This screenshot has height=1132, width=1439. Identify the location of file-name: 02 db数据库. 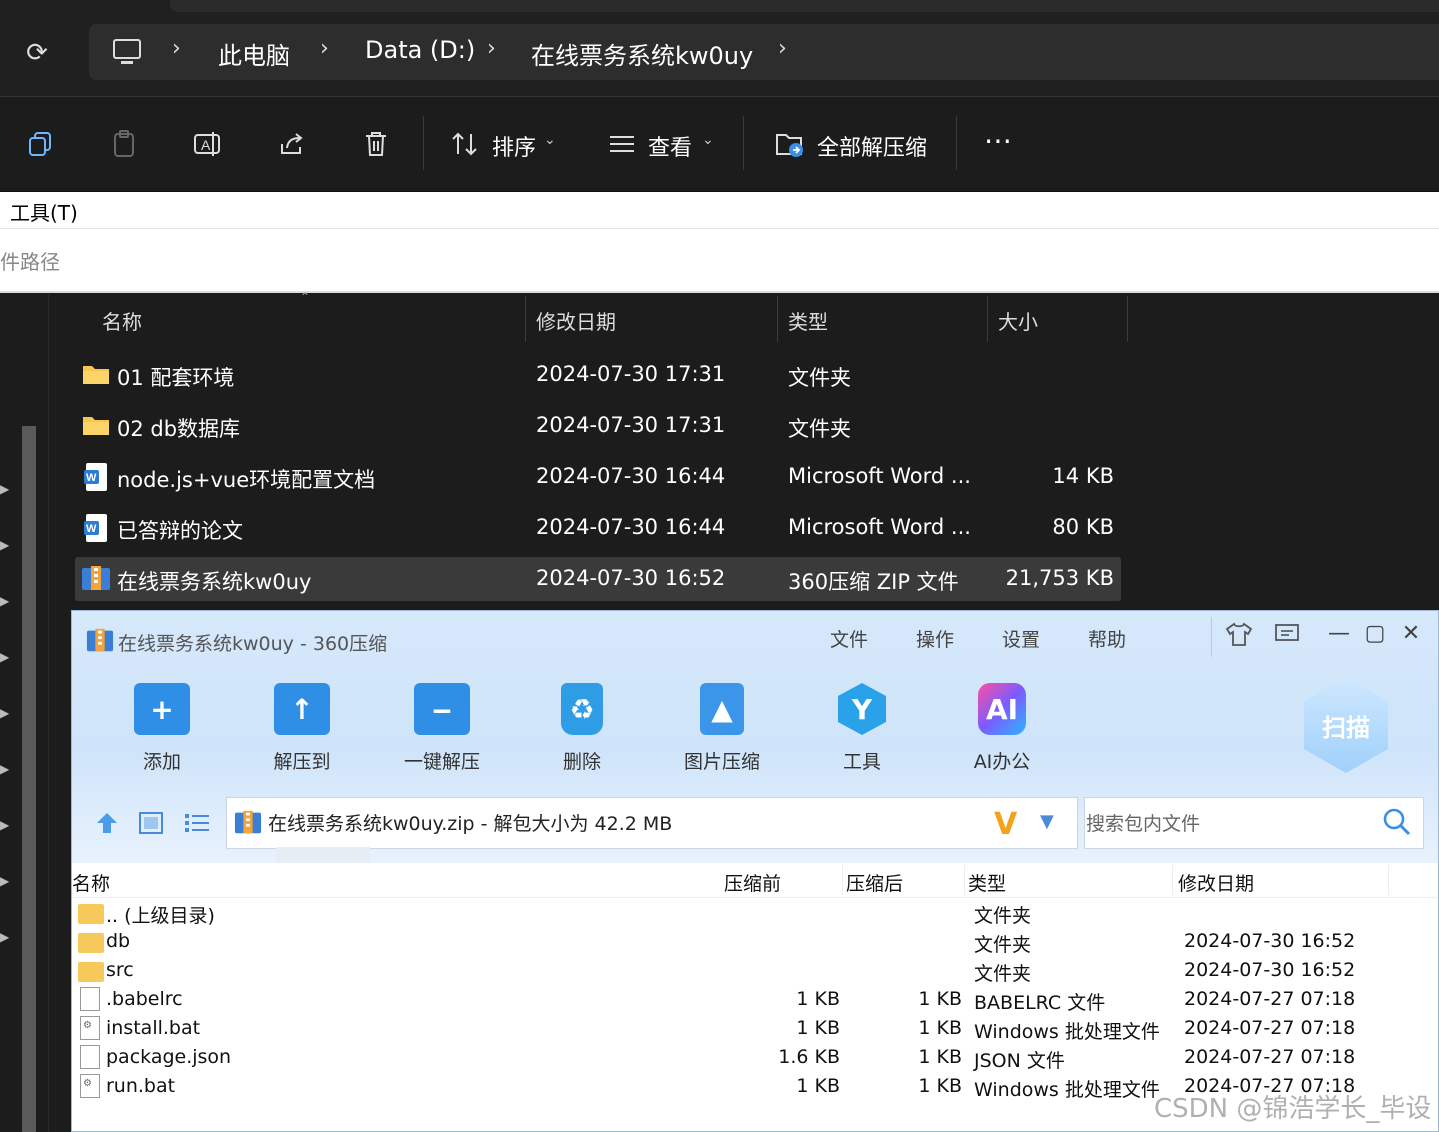
(178, 428).